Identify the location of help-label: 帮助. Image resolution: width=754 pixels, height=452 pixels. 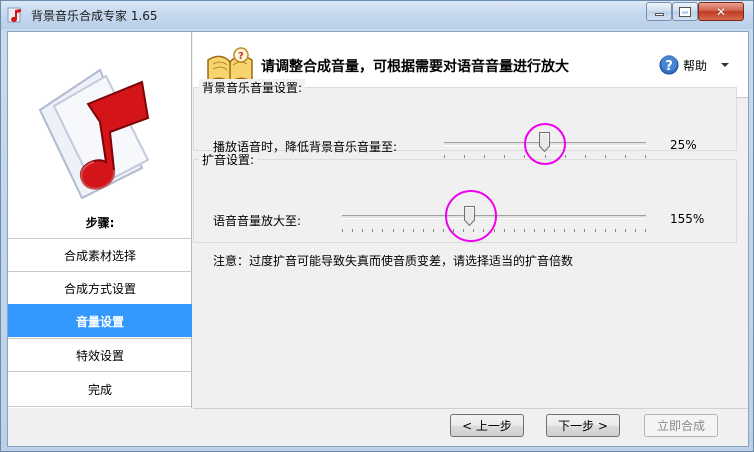
(695, 65).